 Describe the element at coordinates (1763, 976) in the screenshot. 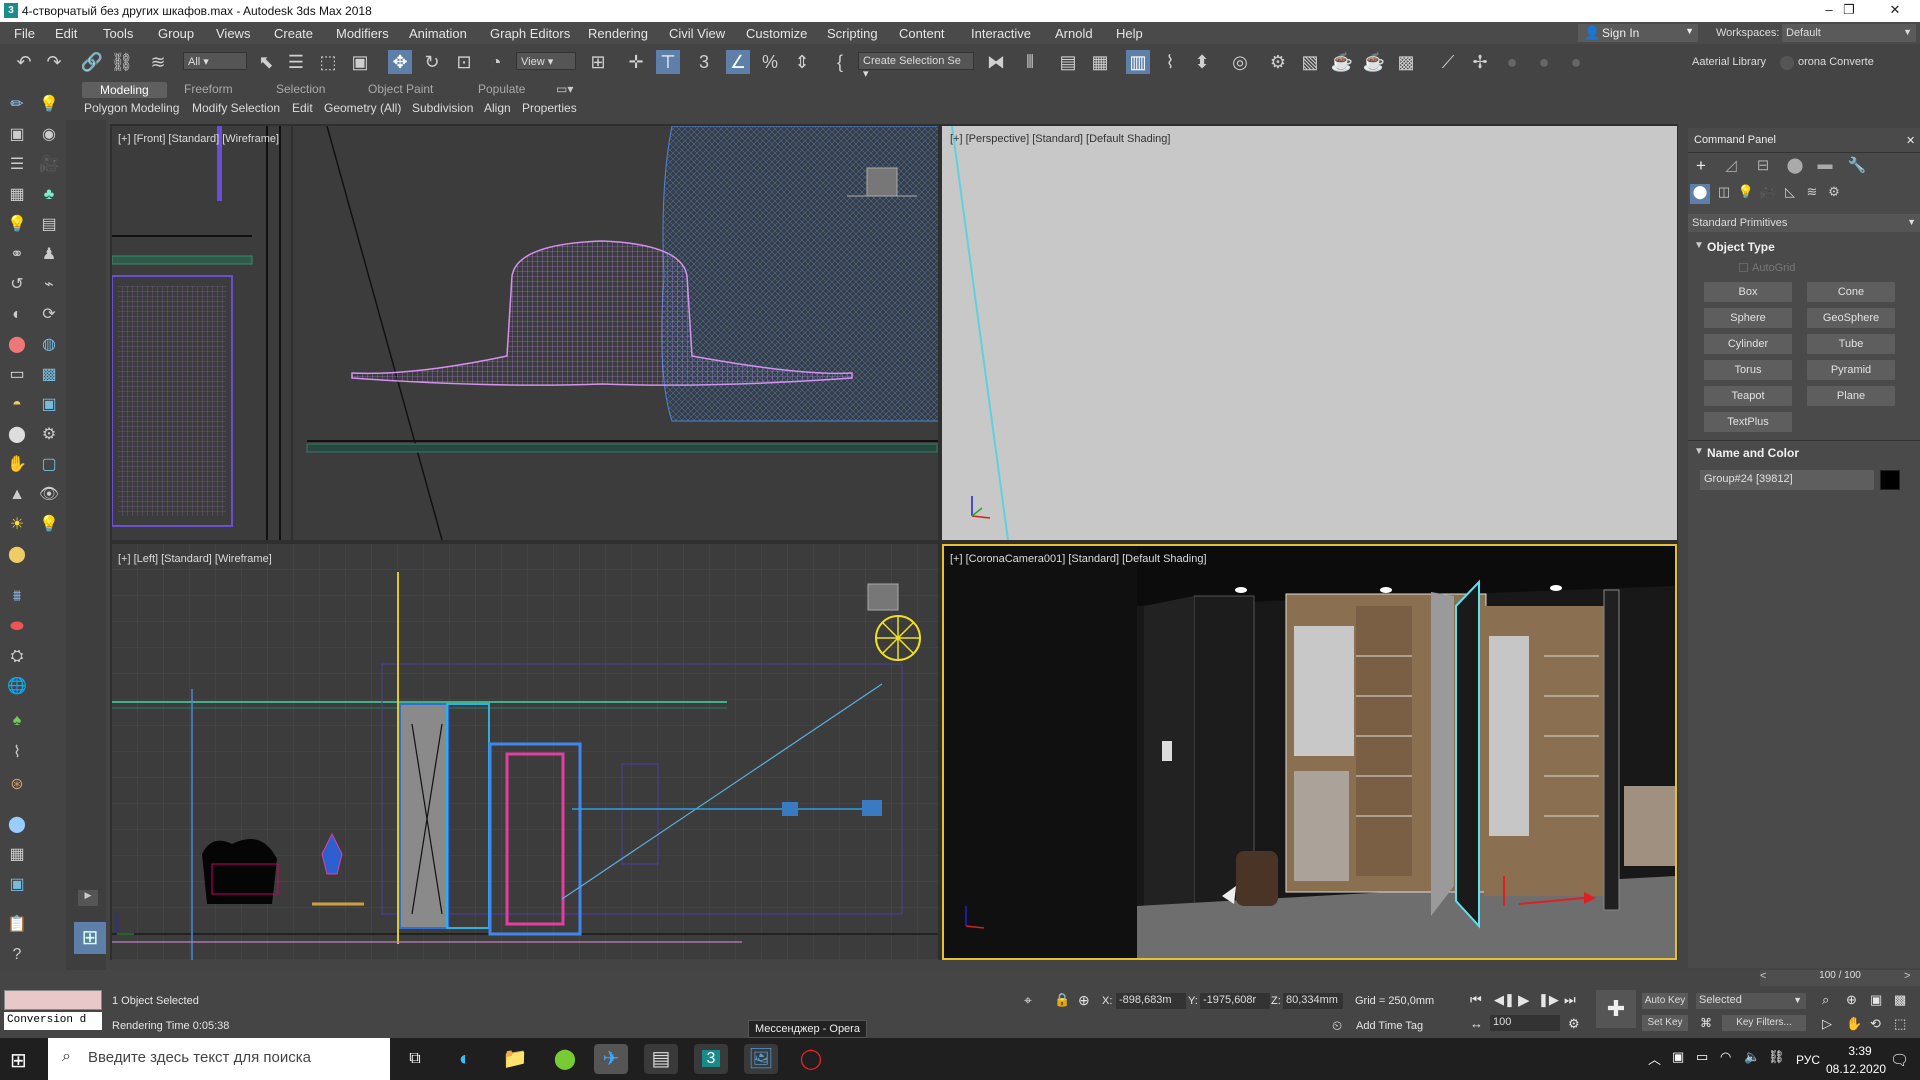

I see `chevron-left-icon: <` at that location.